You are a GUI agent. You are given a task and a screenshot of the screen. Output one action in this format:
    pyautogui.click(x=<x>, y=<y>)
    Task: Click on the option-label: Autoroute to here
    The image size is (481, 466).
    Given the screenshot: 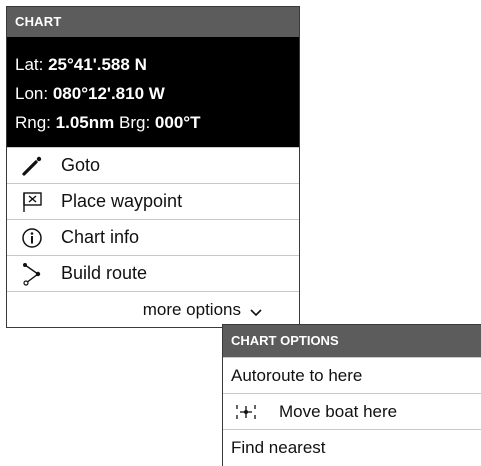 What is the action you would take?
    pyautogui.click(x=297, y=375)
    